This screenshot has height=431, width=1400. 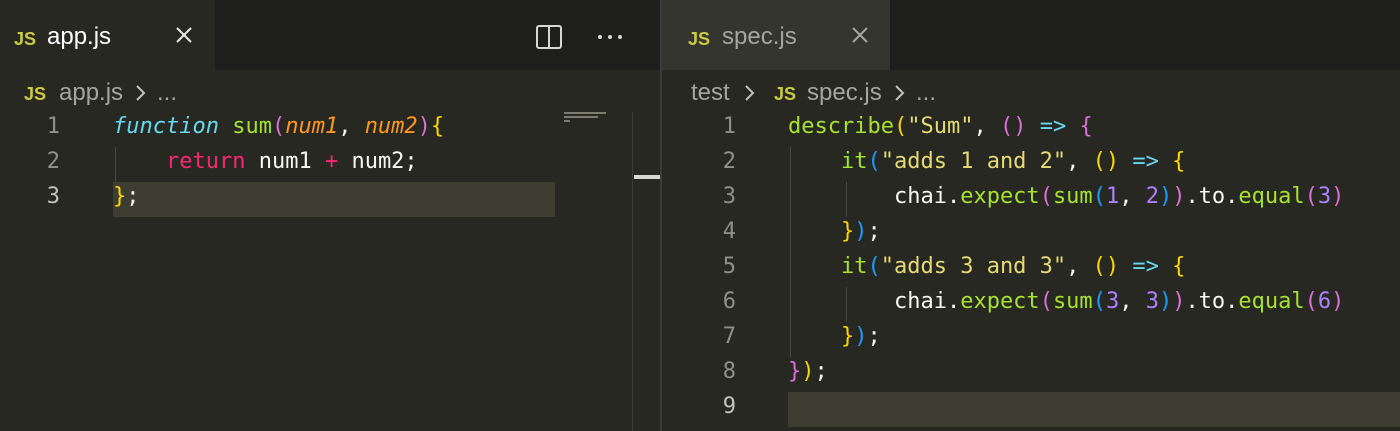 I want to click on code-text: it("adds 1 and 2", () => {, so click(x=1013, y=161).